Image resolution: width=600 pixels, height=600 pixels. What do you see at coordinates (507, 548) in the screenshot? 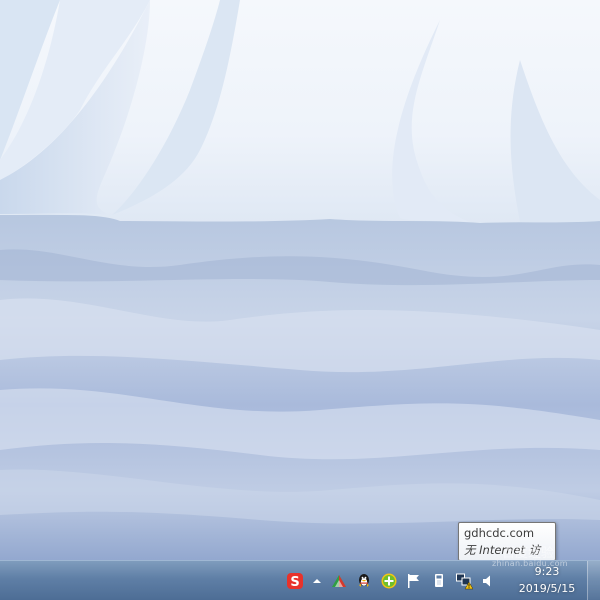
I see `network-tooltip: gdhcdc.com 无 Internet 访问` at bounding box center [507, 548].